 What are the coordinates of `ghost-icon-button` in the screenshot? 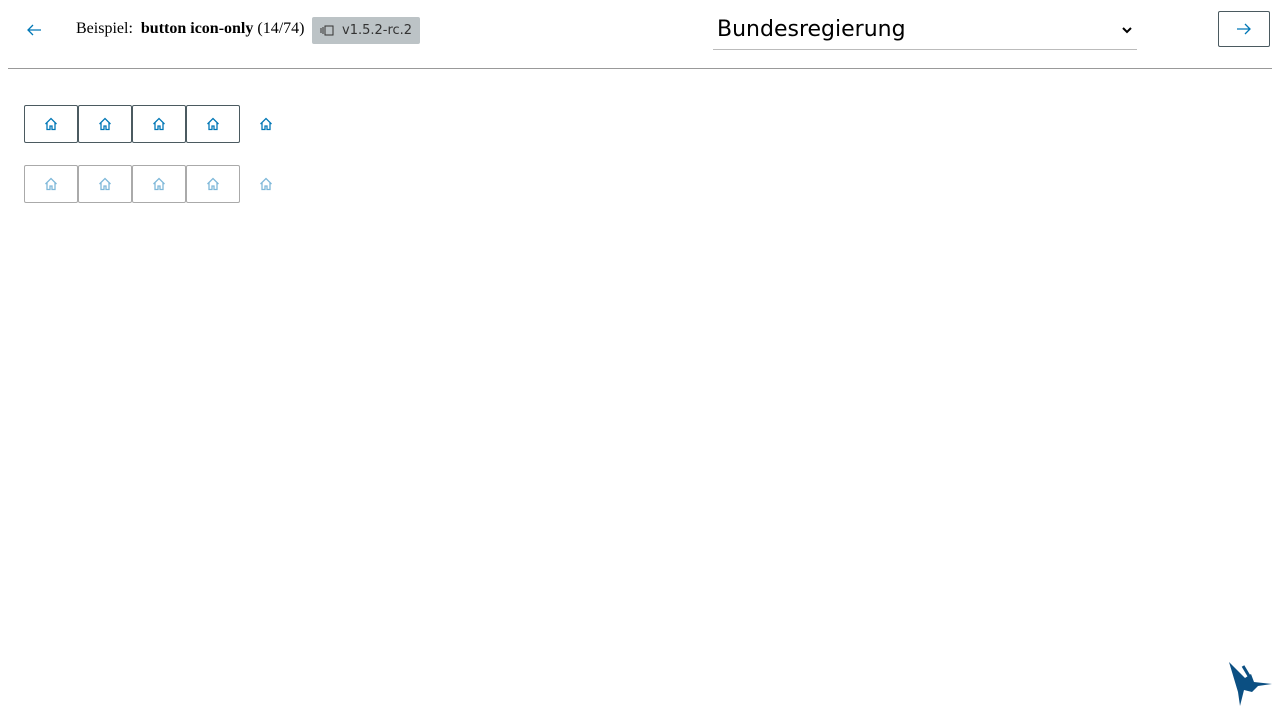 It's located at (266, 124).